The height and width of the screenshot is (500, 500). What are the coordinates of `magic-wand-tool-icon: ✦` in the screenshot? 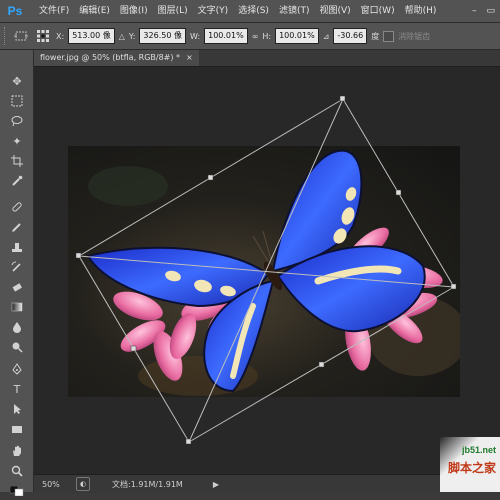 It's located at (17, 141).